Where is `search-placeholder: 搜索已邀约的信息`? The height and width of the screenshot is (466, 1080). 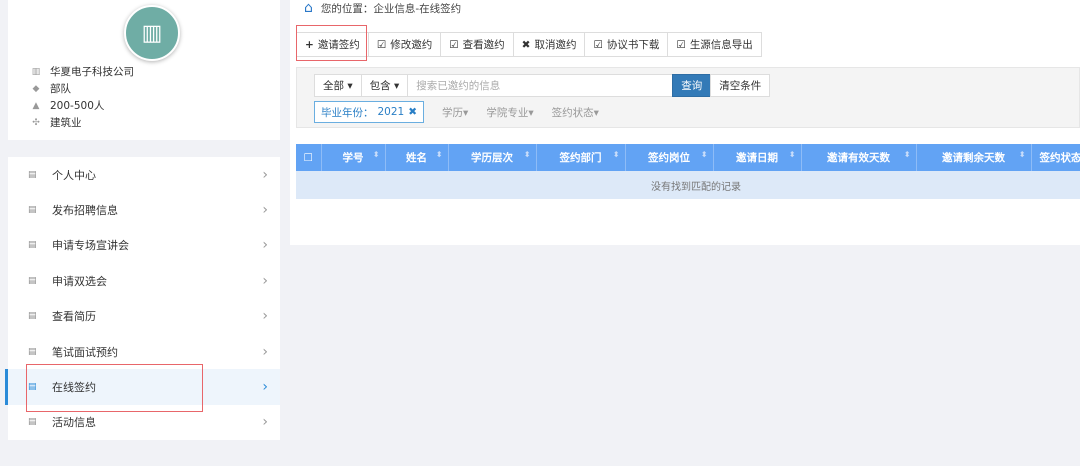
search-placeholder: 搜索已邀约的信息 is located at coordinates (458, 86).